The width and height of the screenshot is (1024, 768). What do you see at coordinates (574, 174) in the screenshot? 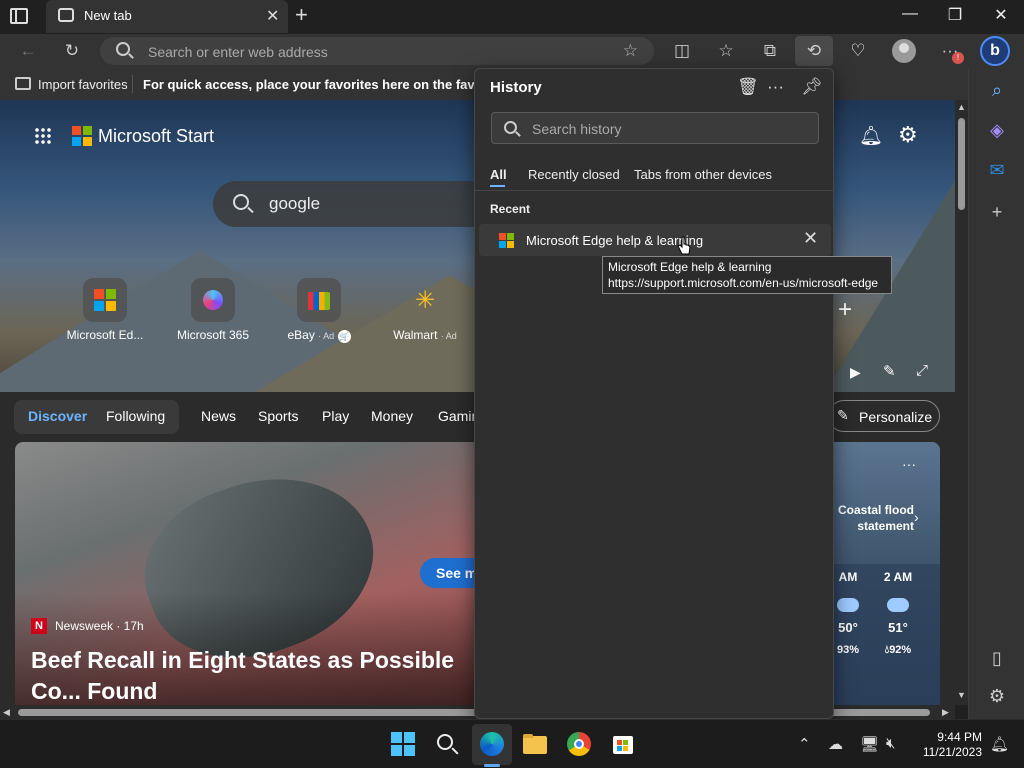
I see `tab-recently-closed: Recently closed` at bounding box center [574, 174].